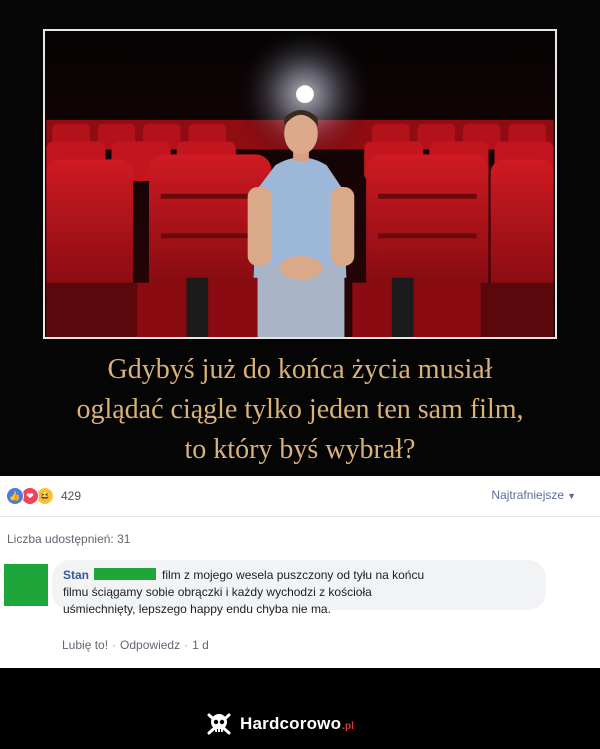  Describe the element at coordinates (300, 449) in the screenshot. I see `caption-line: to który byś wybrał?` at that location.